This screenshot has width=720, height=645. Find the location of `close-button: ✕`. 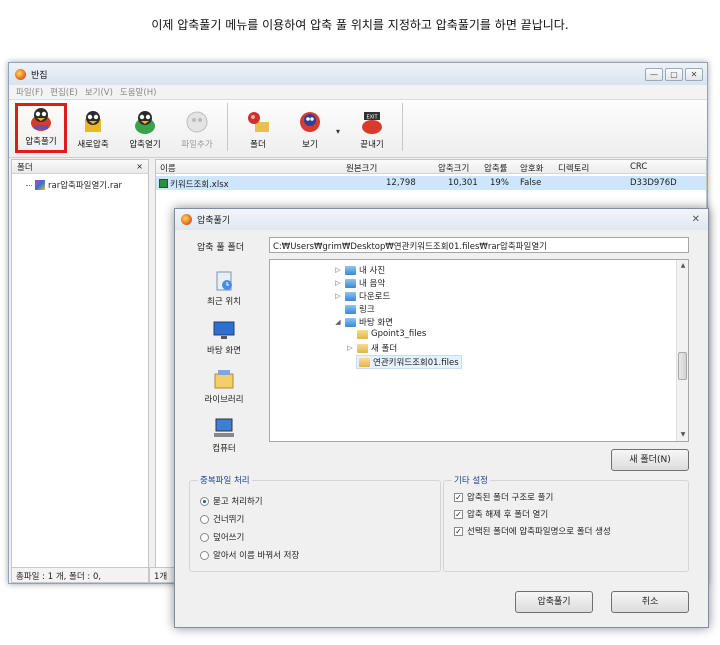

close-button: ✕ is located at coordinates (694, 74).